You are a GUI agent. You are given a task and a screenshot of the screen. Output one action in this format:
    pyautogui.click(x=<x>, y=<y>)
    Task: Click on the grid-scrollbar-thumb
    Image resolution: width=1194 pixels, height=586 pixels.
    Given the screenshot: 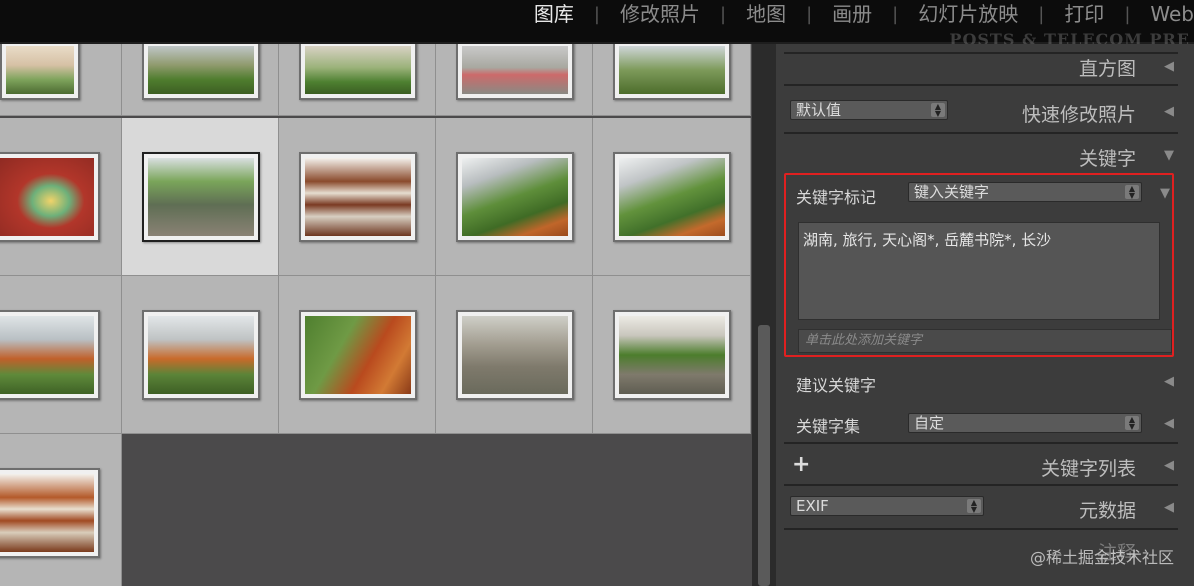 What is the action you would take?
    pyautogui.click(x=764, y=455)
    